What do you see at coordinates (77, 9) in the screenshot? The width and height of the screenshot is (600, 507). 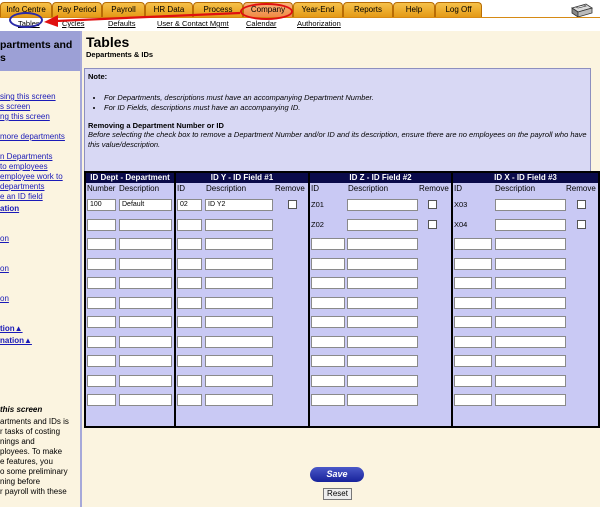 I see `tab-pay-period: Pay Period` at bounding box center [77, 9].